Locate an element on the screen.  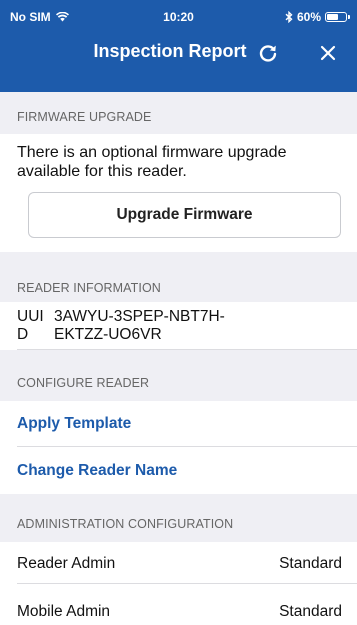
uuid-label-line-2: D is located at coordinates (23, 334).